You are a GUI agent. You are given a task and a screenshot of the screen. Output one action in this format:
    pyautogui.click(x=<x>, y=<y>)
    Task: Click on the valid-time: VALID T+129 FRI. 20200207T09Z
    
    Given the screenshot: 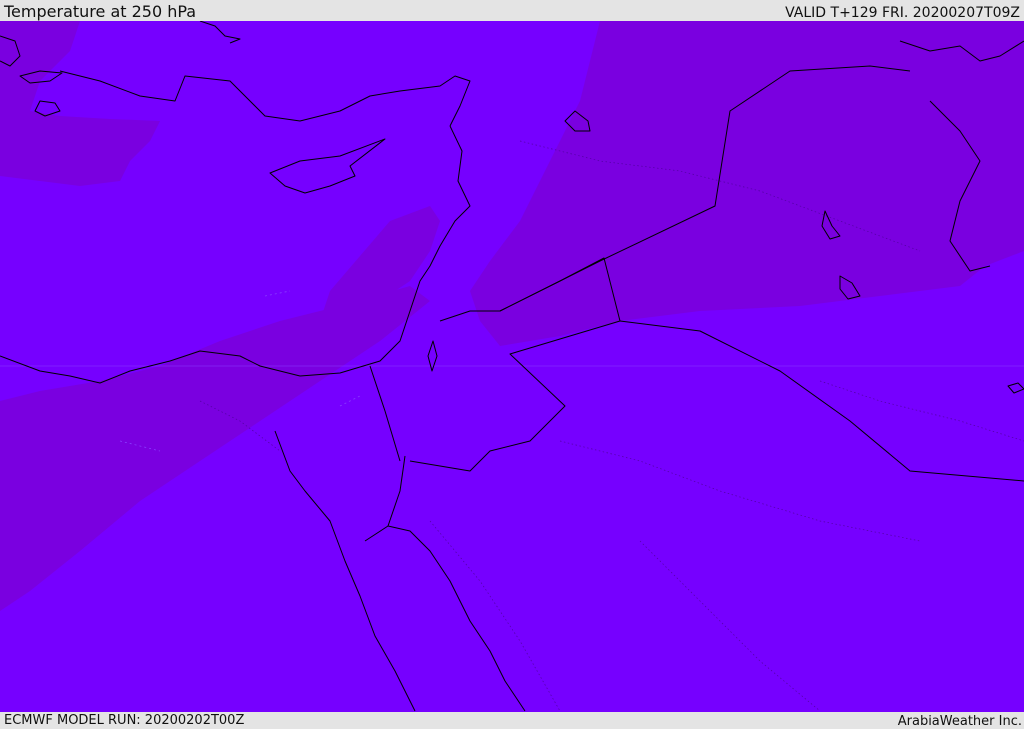 What is the action you would take?
    pyautogui.click(x=902, y=13)
    